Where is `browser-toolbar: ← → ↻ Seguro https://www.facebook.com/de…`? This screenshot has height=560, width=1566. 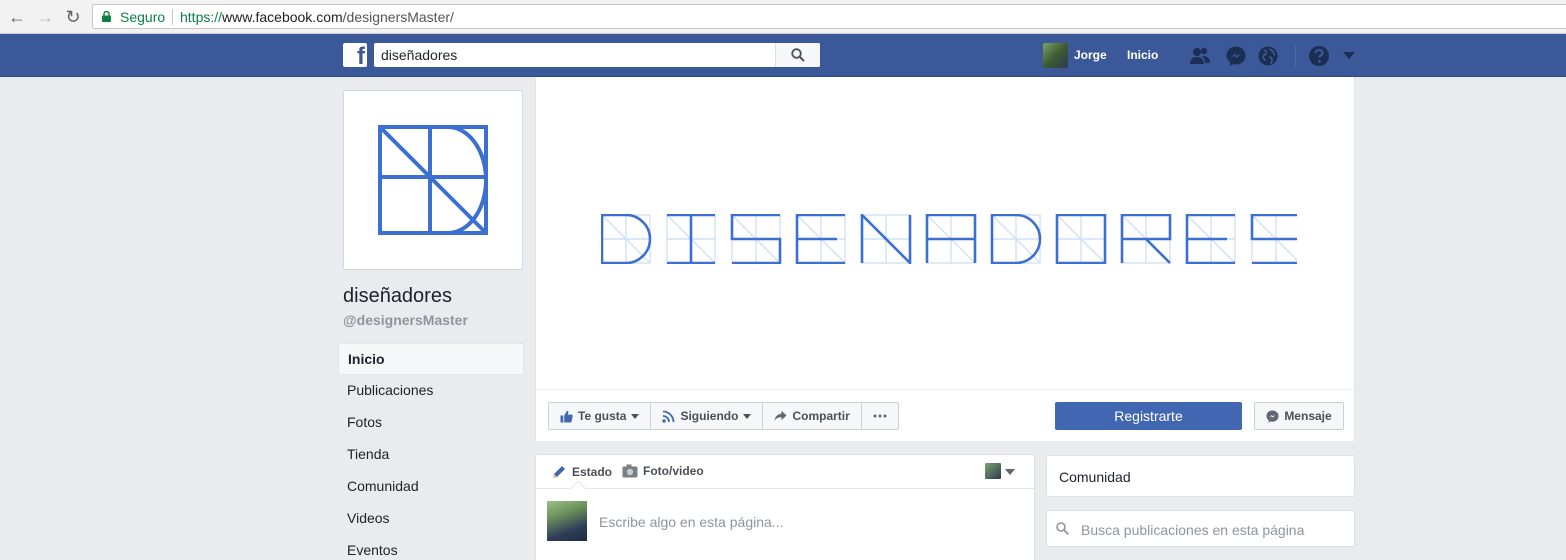
browser-toolbar: ← → ↻ Seguro https://www.facebook.com/de… is located at coordinates (783, 17).